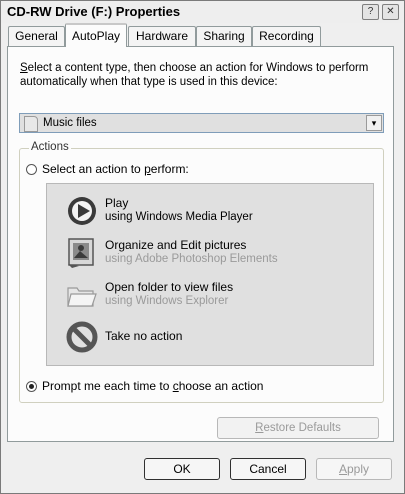 The width and height of the screenshot is (405, 494). What do you see at coordinates (179, 217) in the screenshot?
I see `action-subtitle: using Windows Media Player` at bounding box center [179, 217].